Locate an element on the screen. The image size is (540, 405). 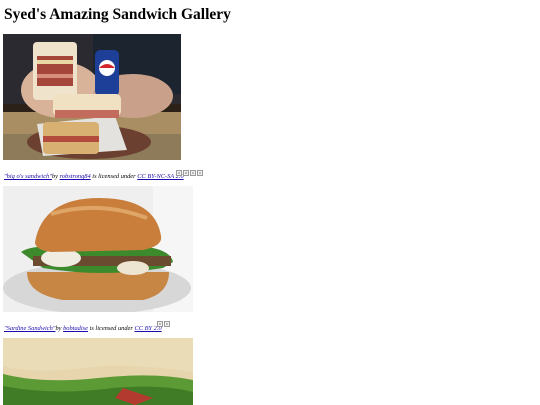
photo-title-link-1: "big o's sandwich" is located at coordinates (28, 176).